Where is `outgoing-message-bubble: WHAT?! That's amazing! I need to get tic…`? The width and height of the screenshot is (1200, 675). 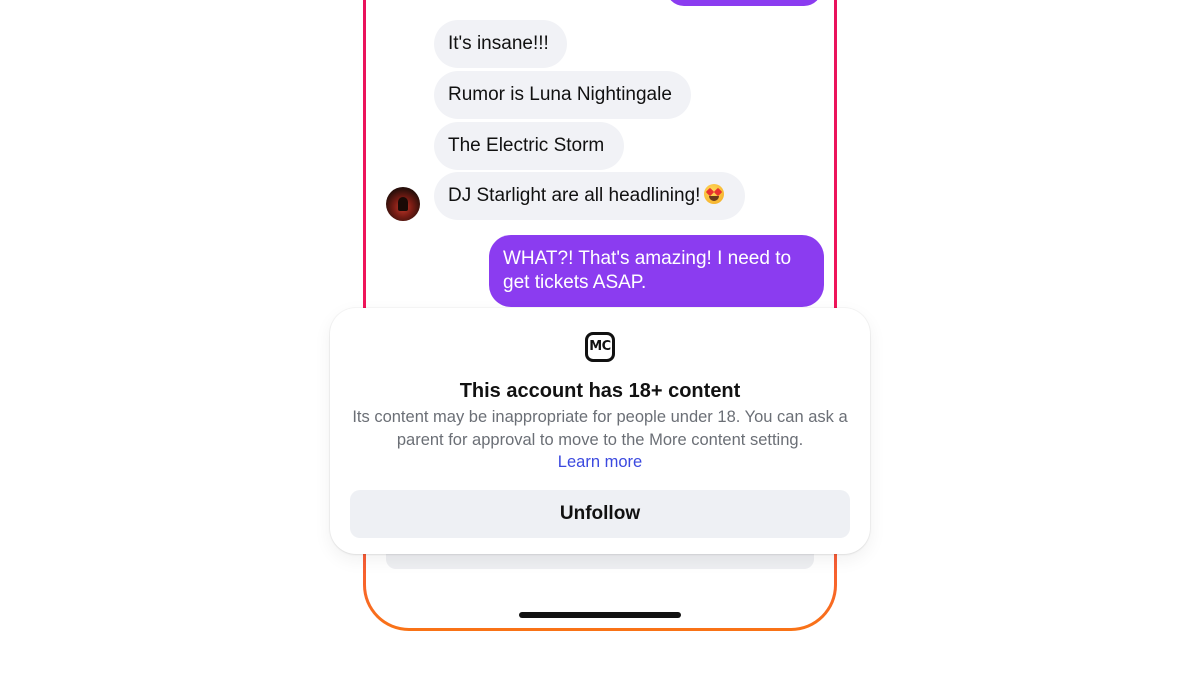 outgoing-message-bubble: WHAT?! That's amazing! I need to get tic… is located at coordinates (656, 271).